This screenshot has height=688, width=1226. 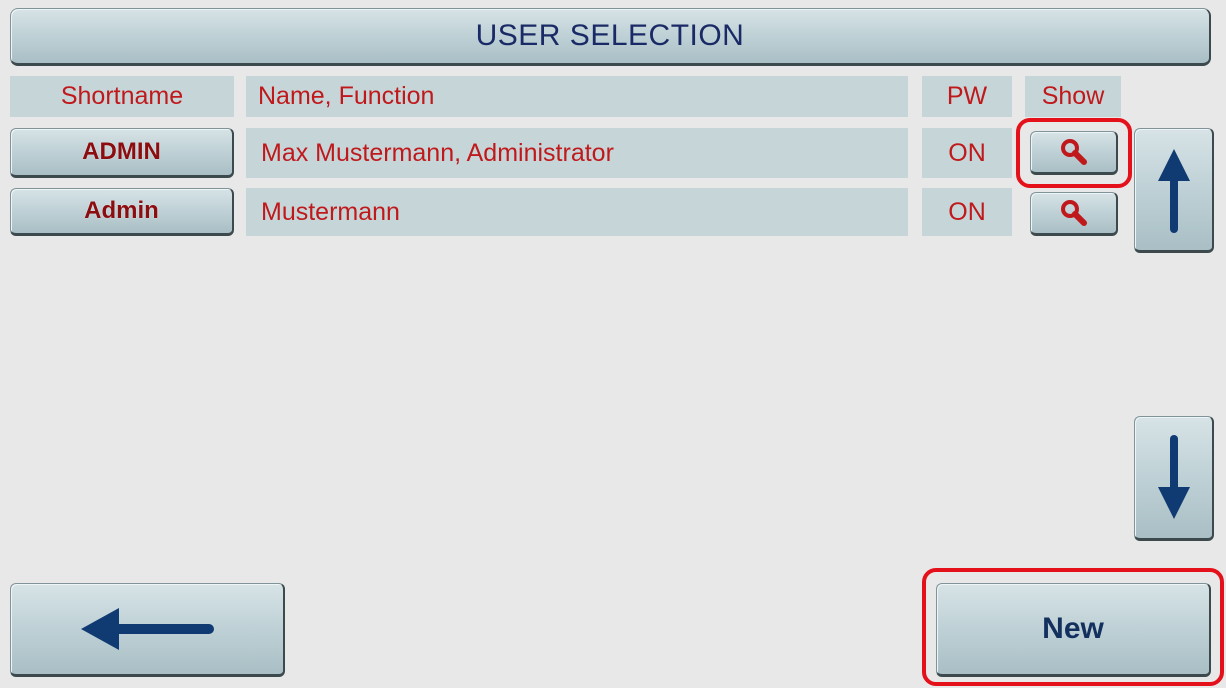 I want to click on user-name-function: Mustermann, so click(x=330, y=211).